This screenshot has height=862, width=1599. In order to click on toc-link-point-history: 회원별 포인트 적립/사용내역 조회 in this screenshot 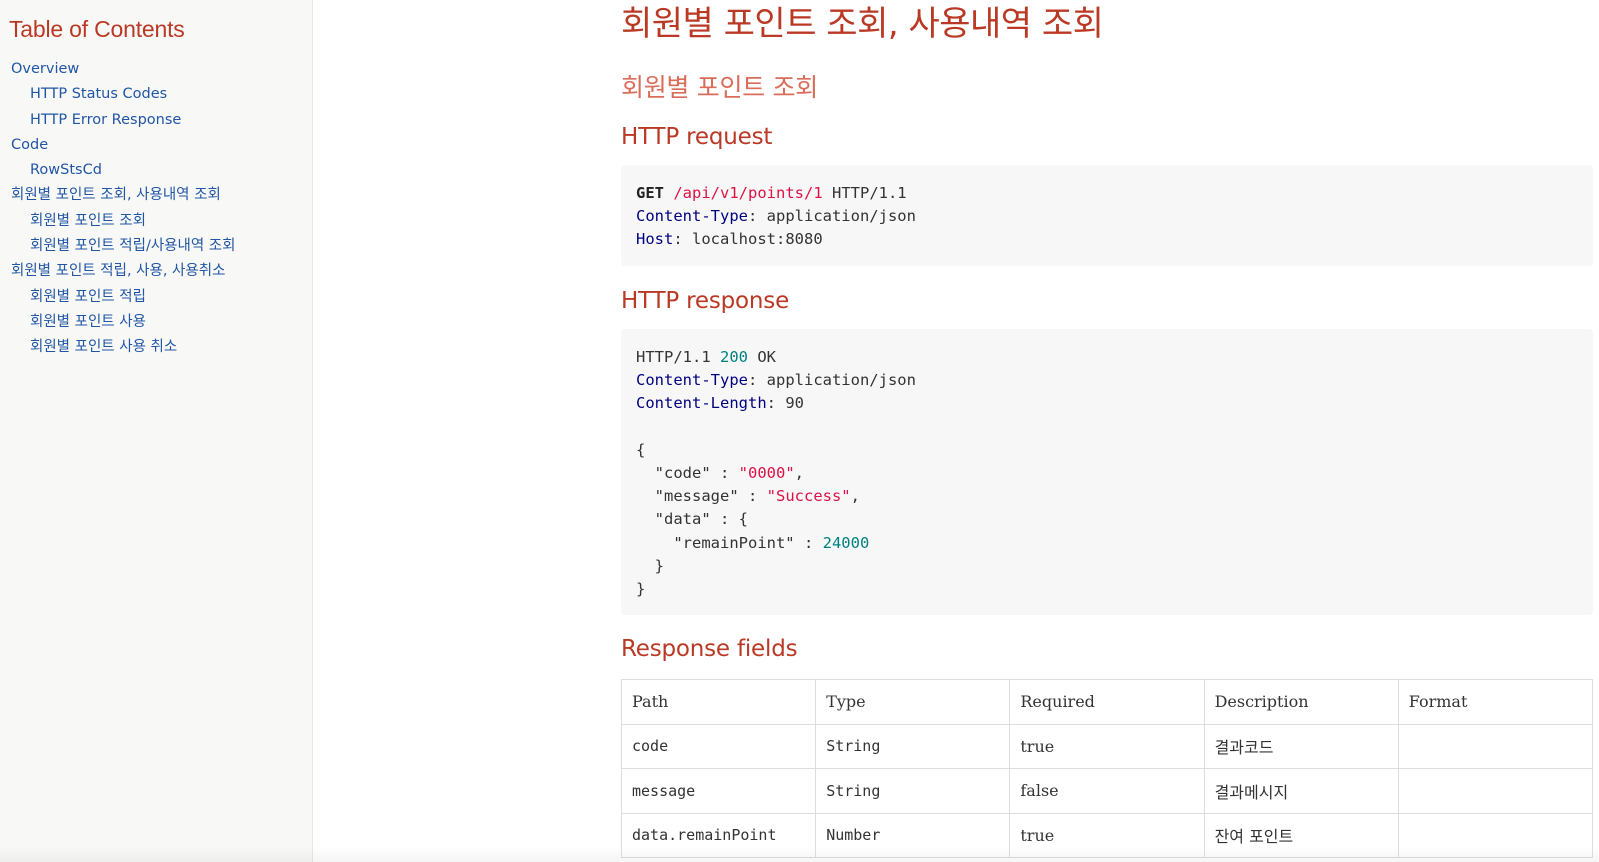, I will do `click(156, 246)`.